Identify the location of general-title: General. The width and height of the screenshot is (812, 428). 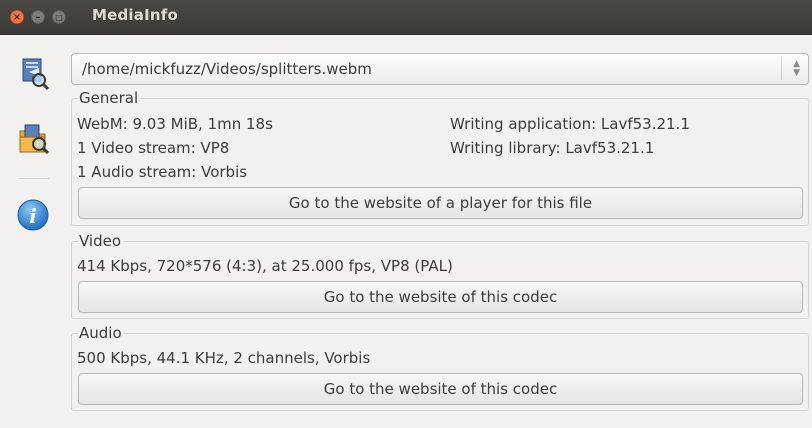
(109, 98).